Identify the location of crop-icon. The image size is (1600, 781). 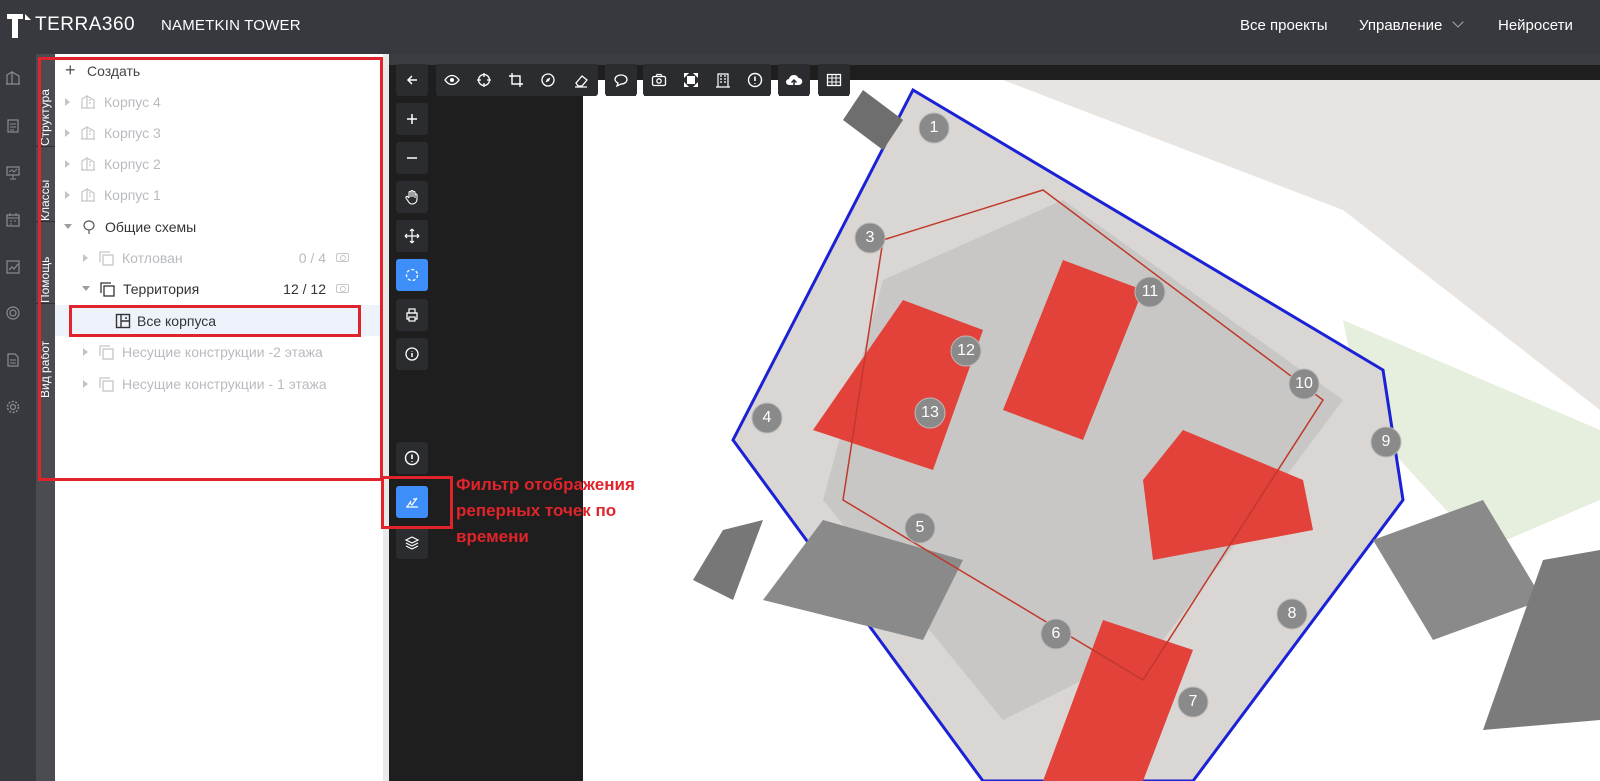
(516, 80).